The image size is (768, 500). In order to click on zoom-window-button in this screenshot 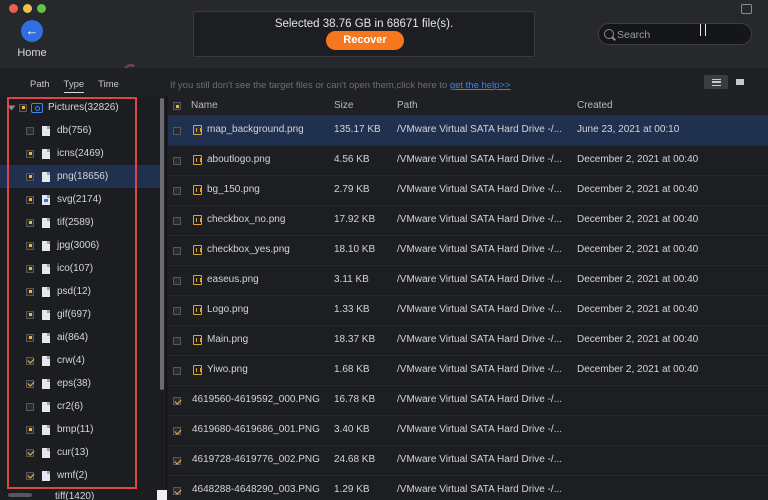, I will do `click(41, 8)`.